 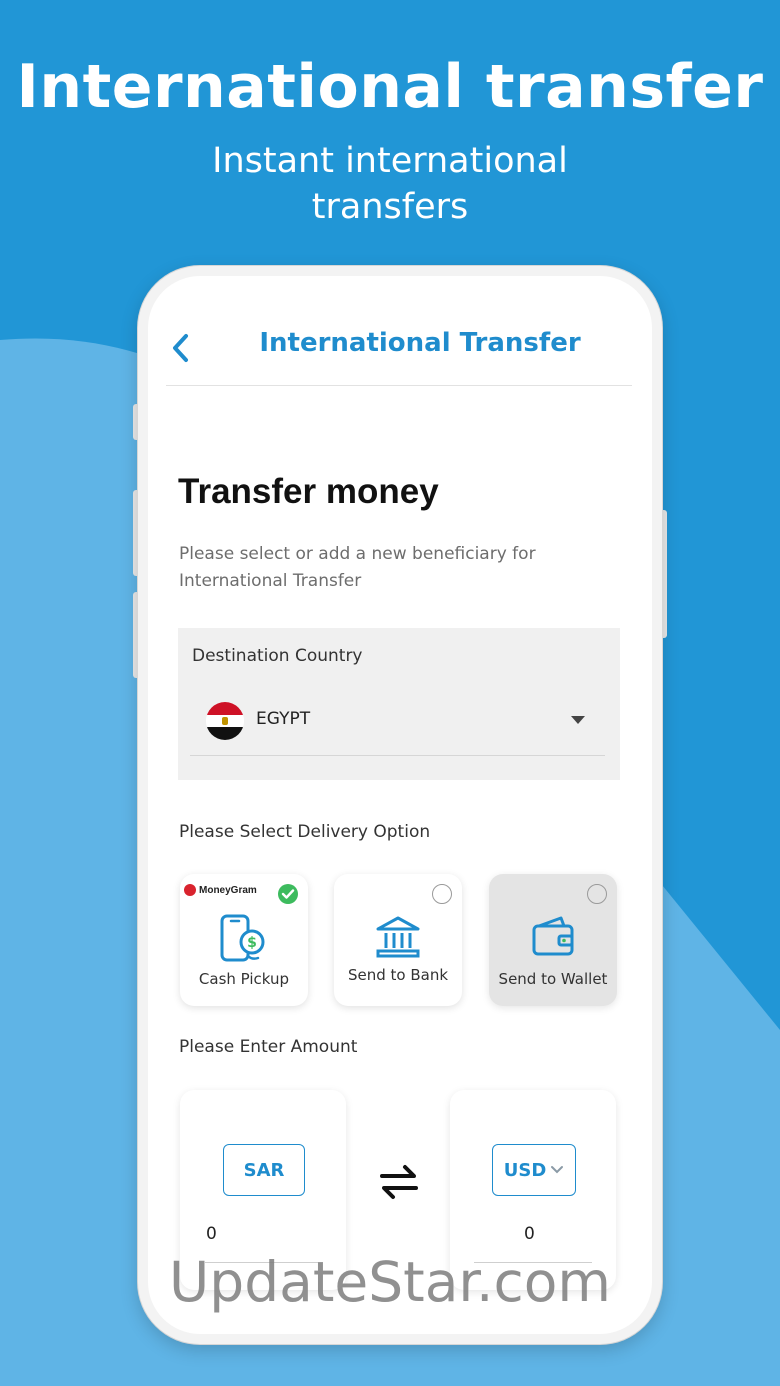 I want to click on amount-label: Please Enter Amount, so click(x=268, y=1047).